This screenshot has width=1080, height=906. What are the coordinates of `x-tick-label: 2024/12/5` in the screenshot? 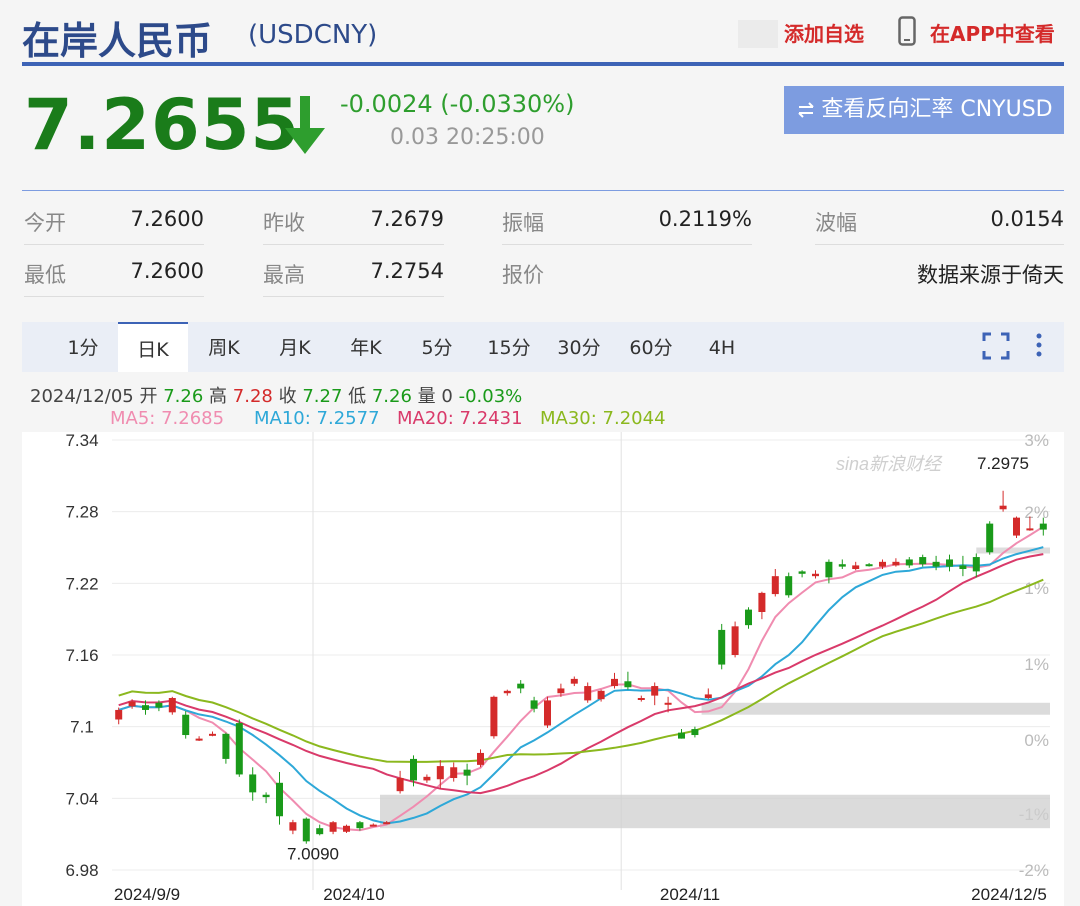 It's located at (1009, 894).